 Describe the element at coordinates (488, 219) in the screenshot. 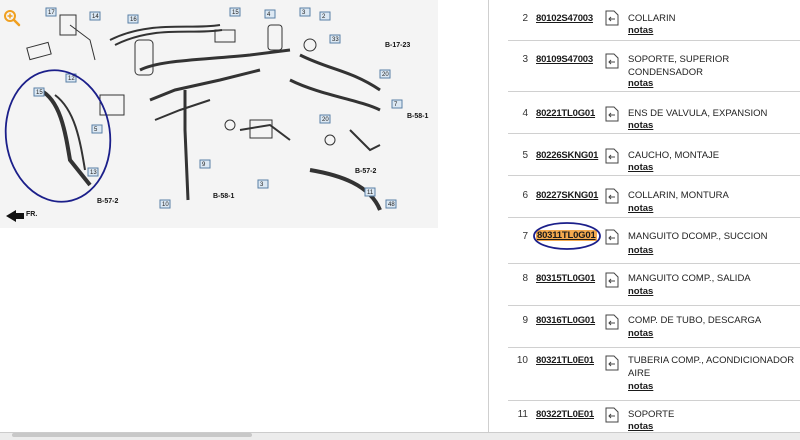

I see `panel-divider` at that location.